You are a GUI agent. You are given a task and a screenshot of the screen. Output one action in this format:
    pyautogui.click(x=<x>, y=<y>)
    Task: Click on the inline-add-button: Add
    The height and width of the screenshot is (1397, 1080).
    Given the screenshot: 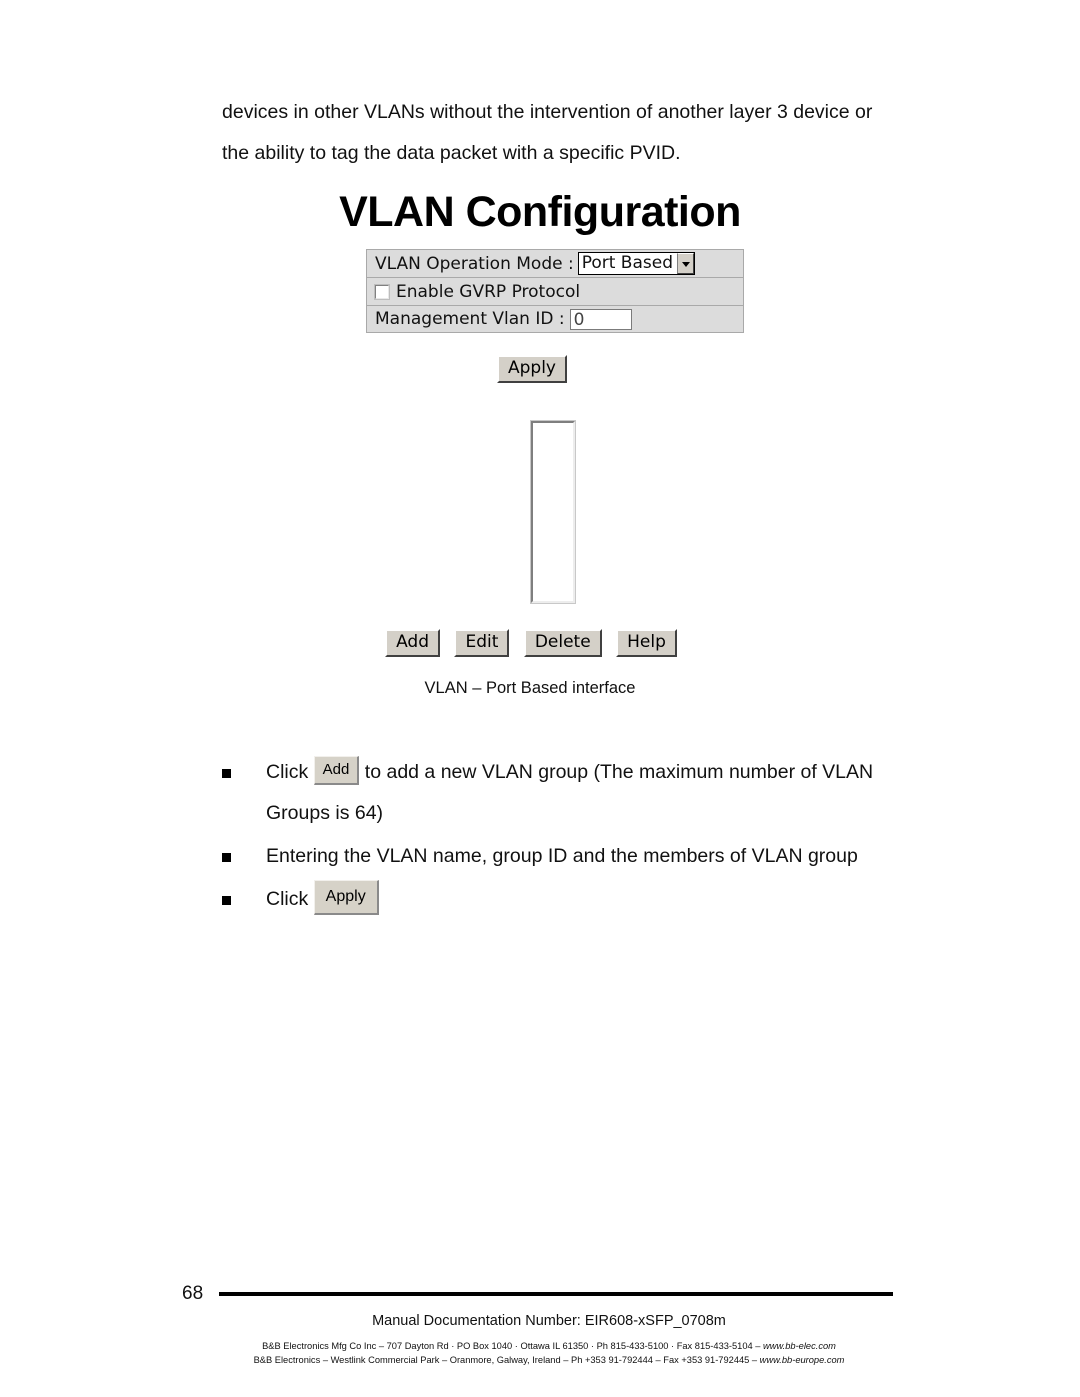 What is the action you would take?
    pyautogui.click(x=336, y=771)
    